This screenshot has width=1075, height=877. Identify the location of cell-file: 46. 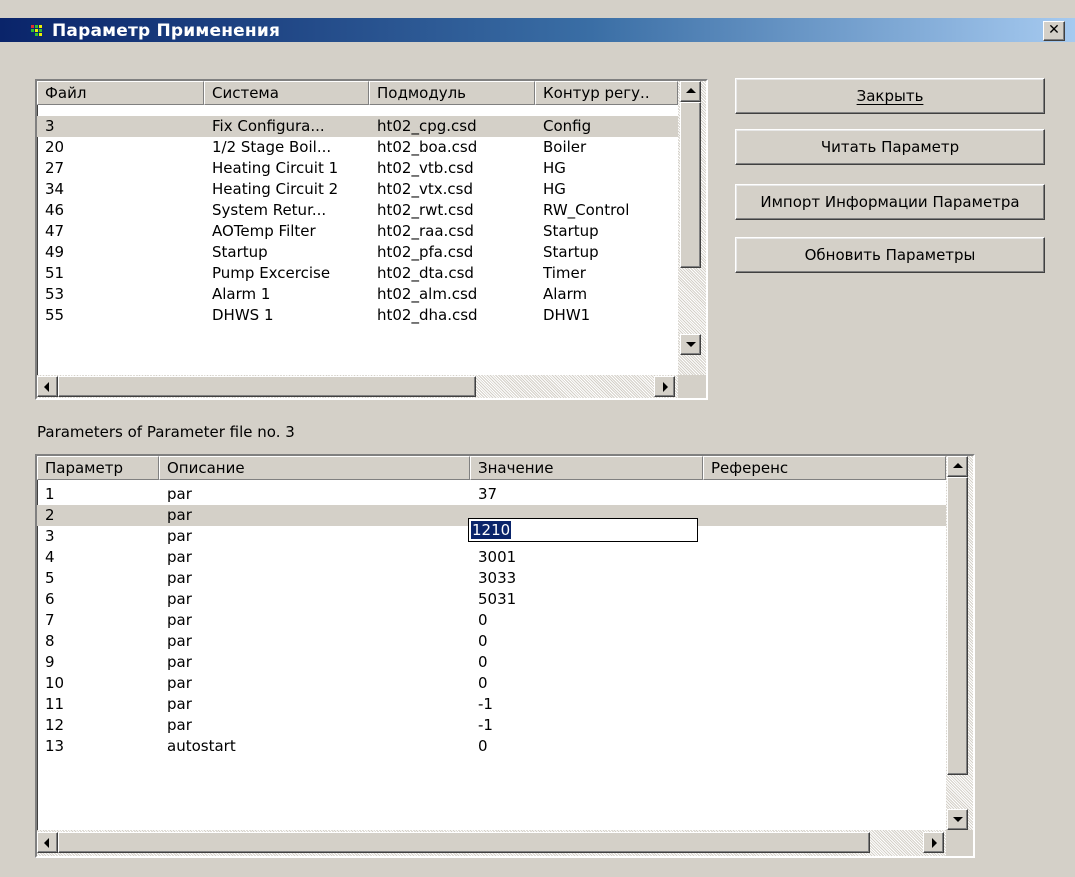
(55, 210).